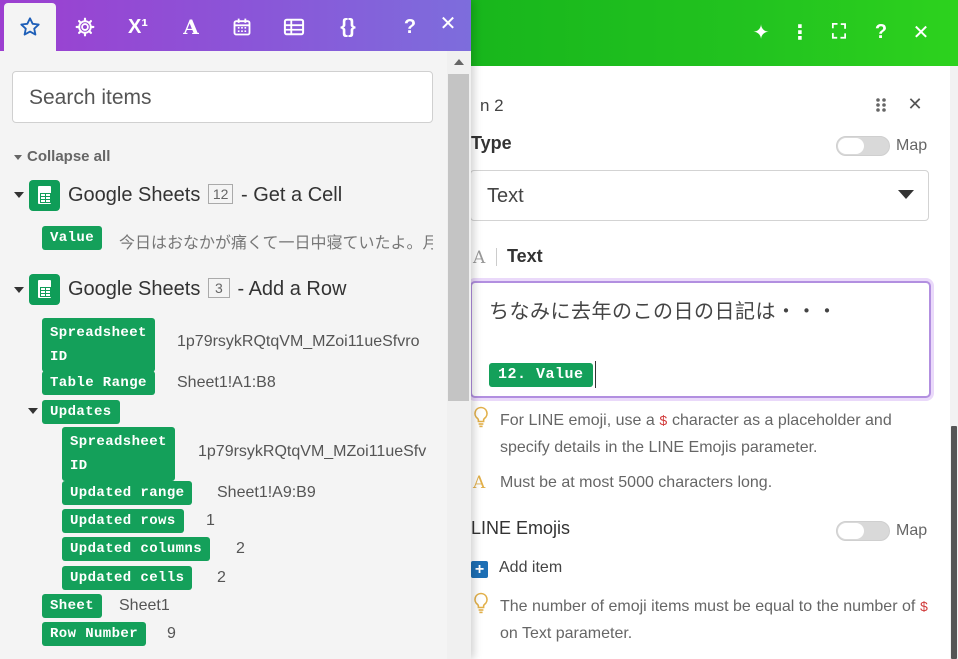 The width and height of the screenshot is (958, 659). Describe the element at coordinates (881, 105) in the screenshot. I see `drag-handle-icon` at that location.